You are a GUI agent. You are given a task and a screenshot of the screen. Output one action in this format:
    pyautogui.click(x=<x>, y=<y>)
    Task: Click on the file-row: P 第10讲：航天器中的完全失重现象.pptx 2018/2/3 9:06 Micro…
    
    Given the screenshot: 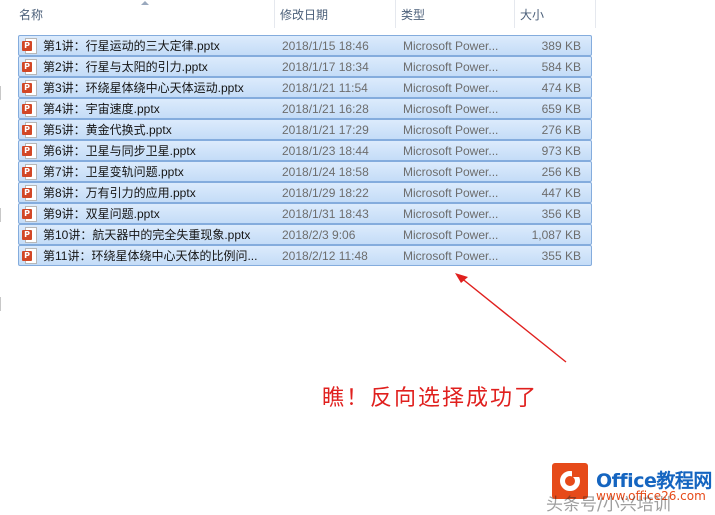 What is the action you would take?
    pyautogui.click(x=305, y=234)
    